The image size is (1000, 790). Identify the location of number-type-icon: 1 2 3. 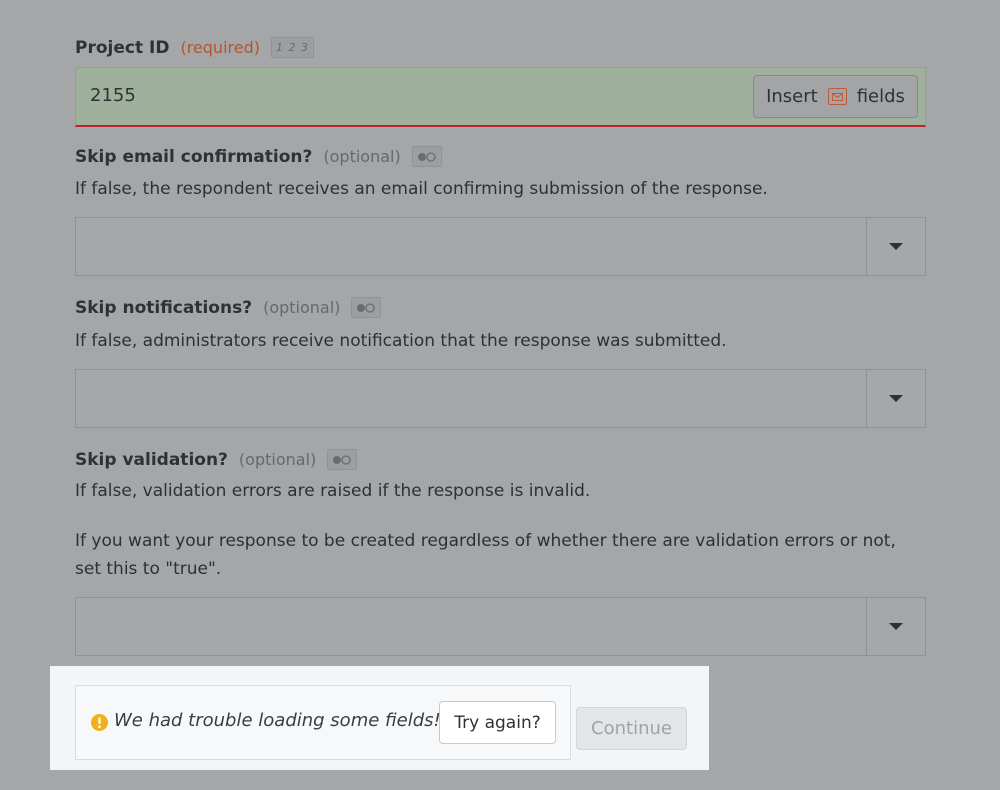
(292, 47).